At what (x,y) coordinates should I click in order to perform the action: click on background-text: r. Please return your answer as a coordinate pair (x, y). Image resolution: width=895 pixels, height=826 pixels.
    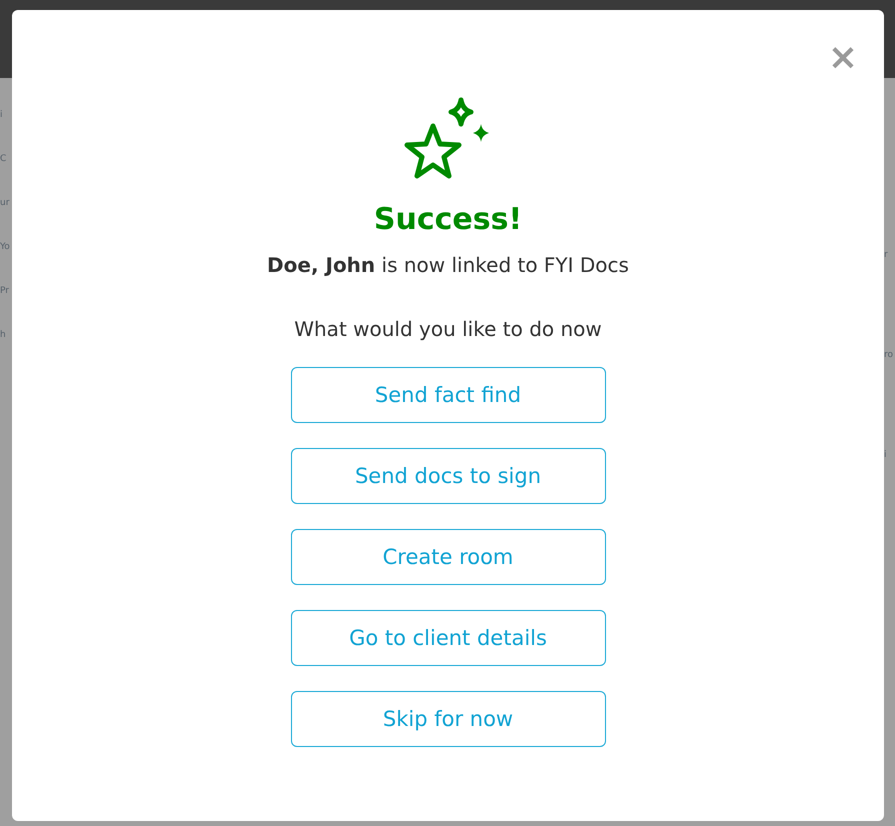
    Looking at the image, I should click on (886, 255).